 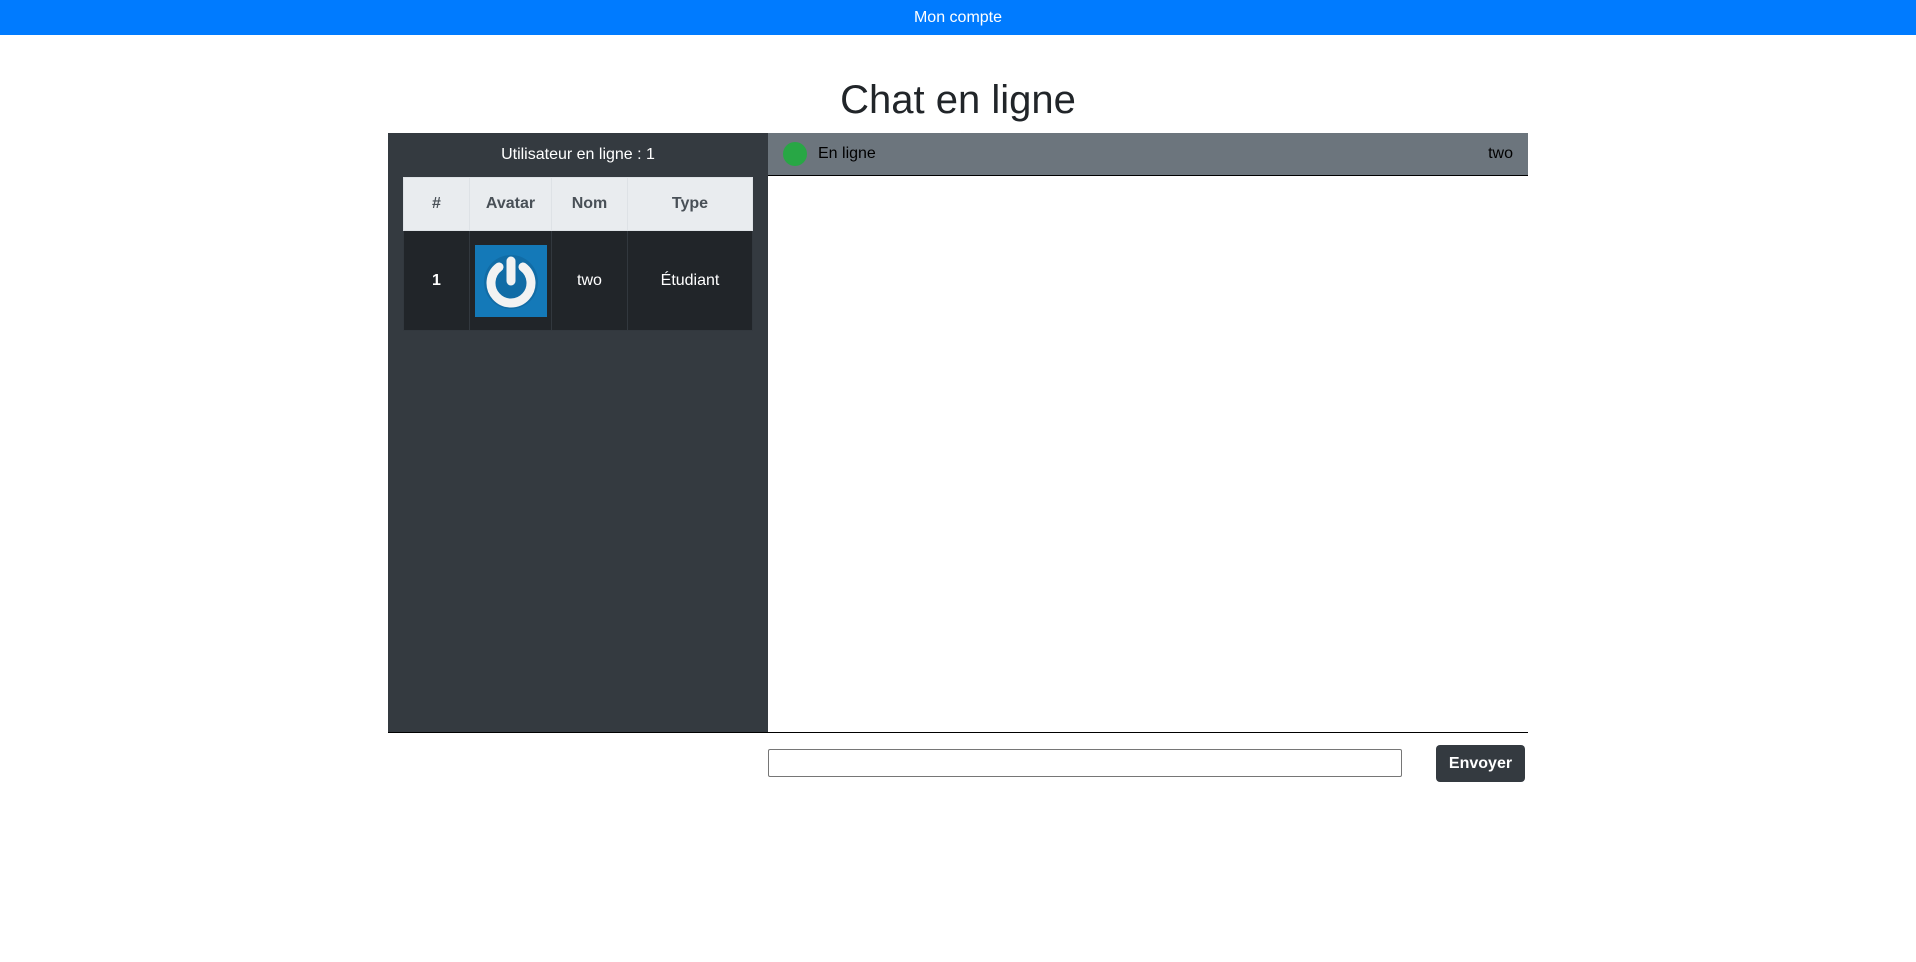 What do you see at coordinates (578, 154) in the screenshot?
I see `online-users-count: Utilisateur en ligne : 1` at bounding box center [578, 154].